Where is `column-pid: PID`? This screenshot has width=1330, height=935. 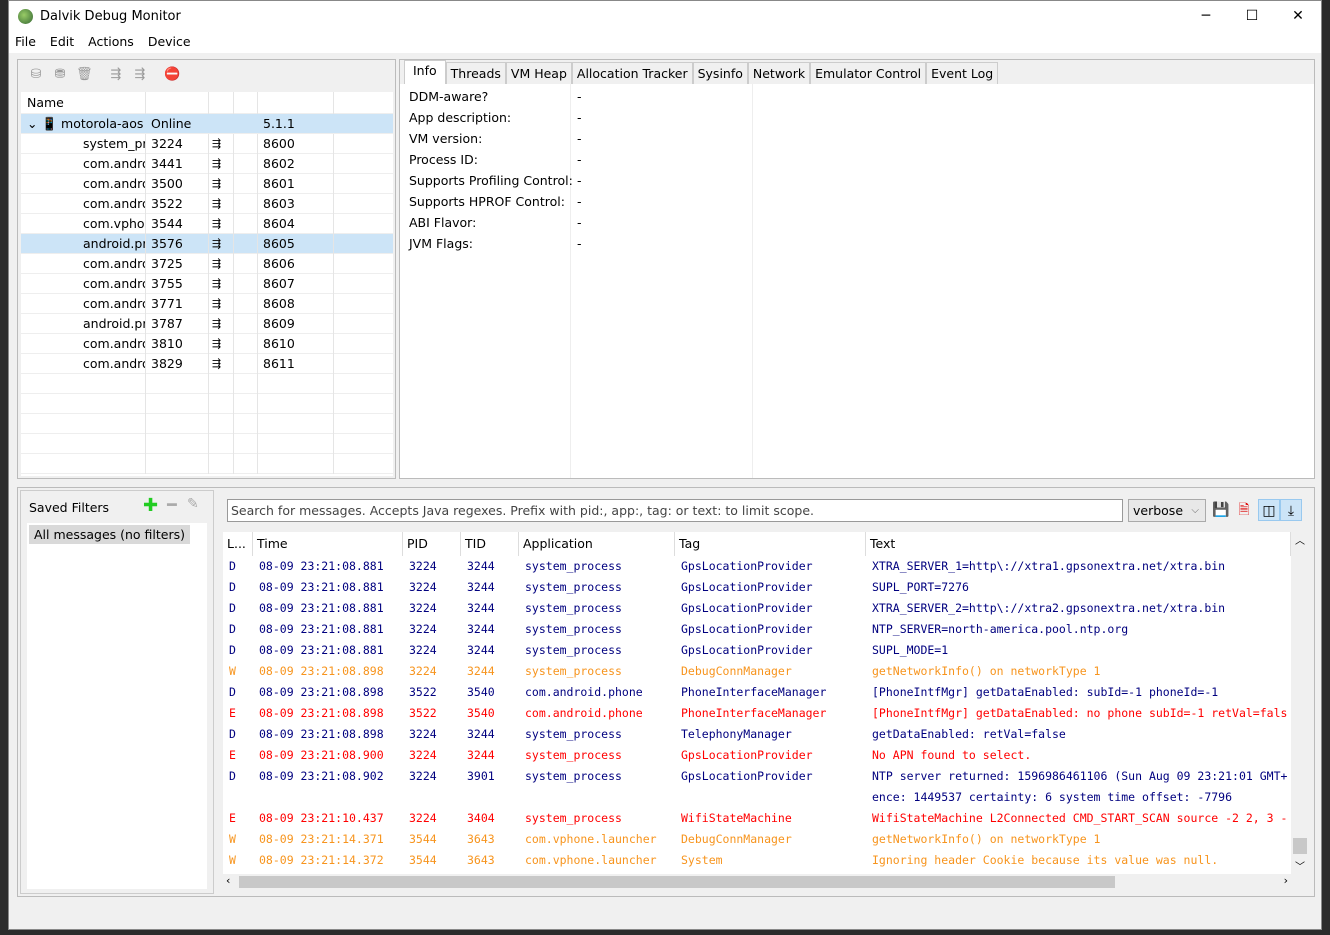
column-pid: PID is located at coordinates (432, 544).